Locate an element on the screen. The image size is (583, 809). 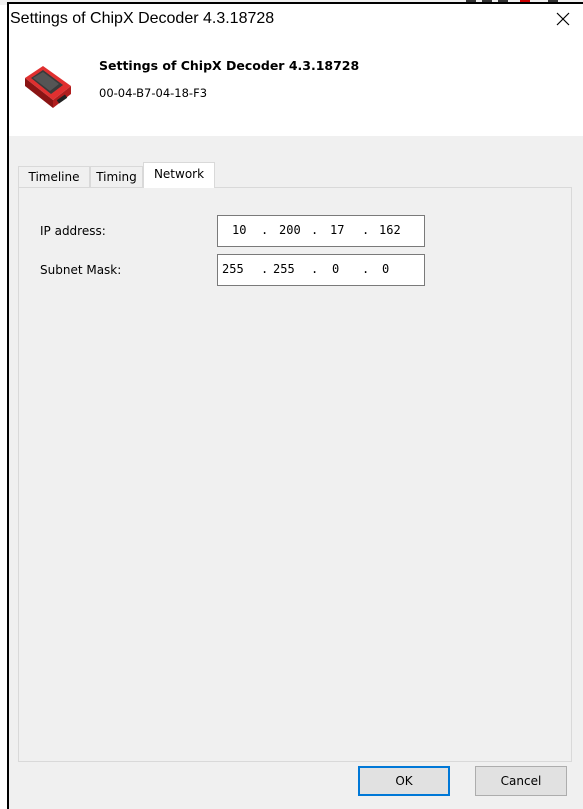
tab-timing: Timing is located at coordinates (116, 176).